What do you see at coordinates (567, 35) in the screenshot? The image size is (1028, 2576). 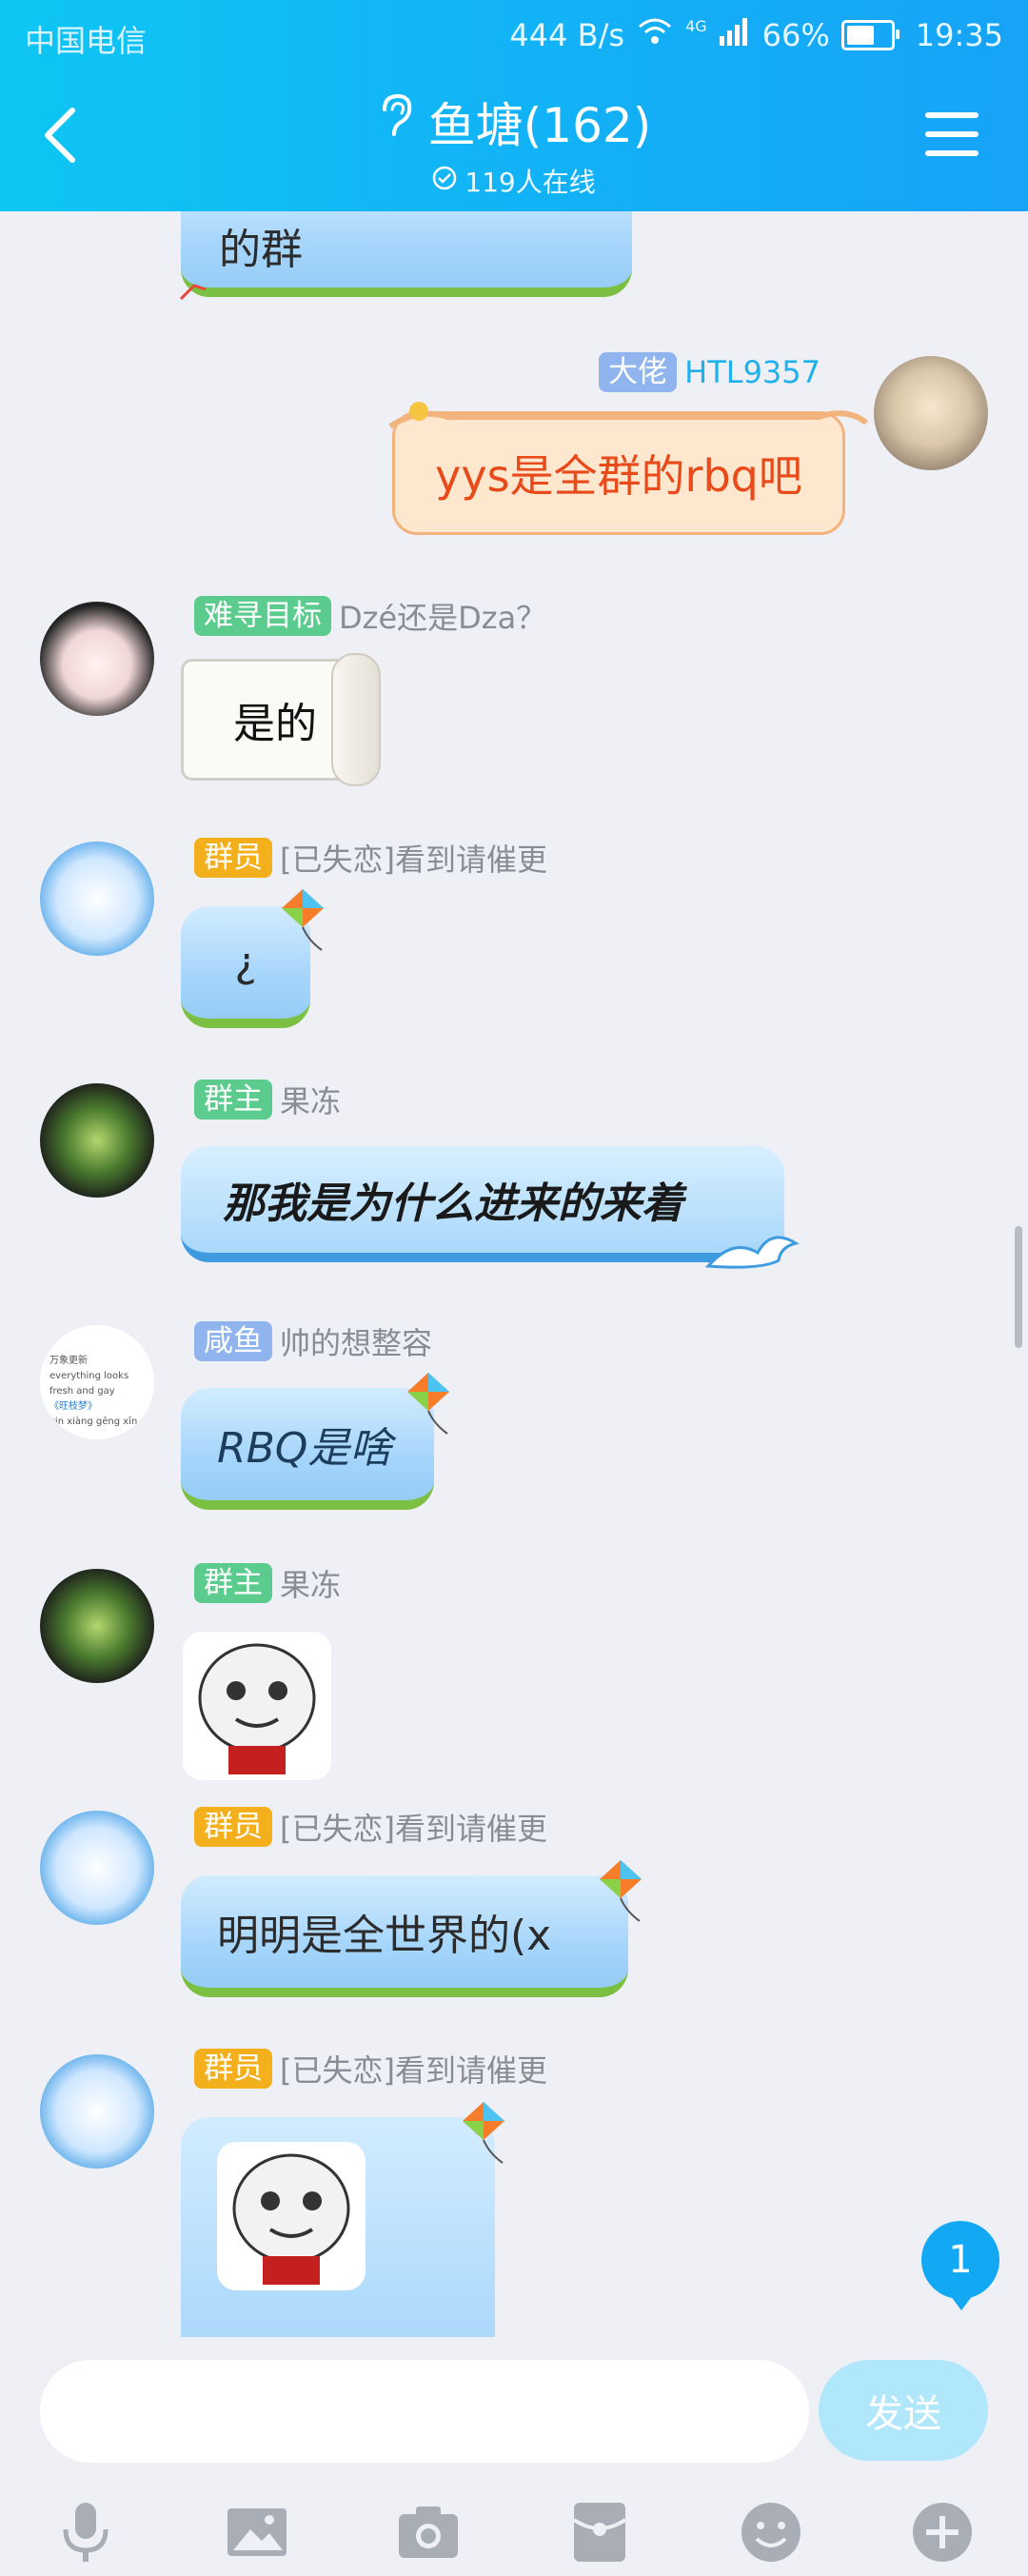 I see `network-speed: 444 B/s` at bounding box center [567, 35].